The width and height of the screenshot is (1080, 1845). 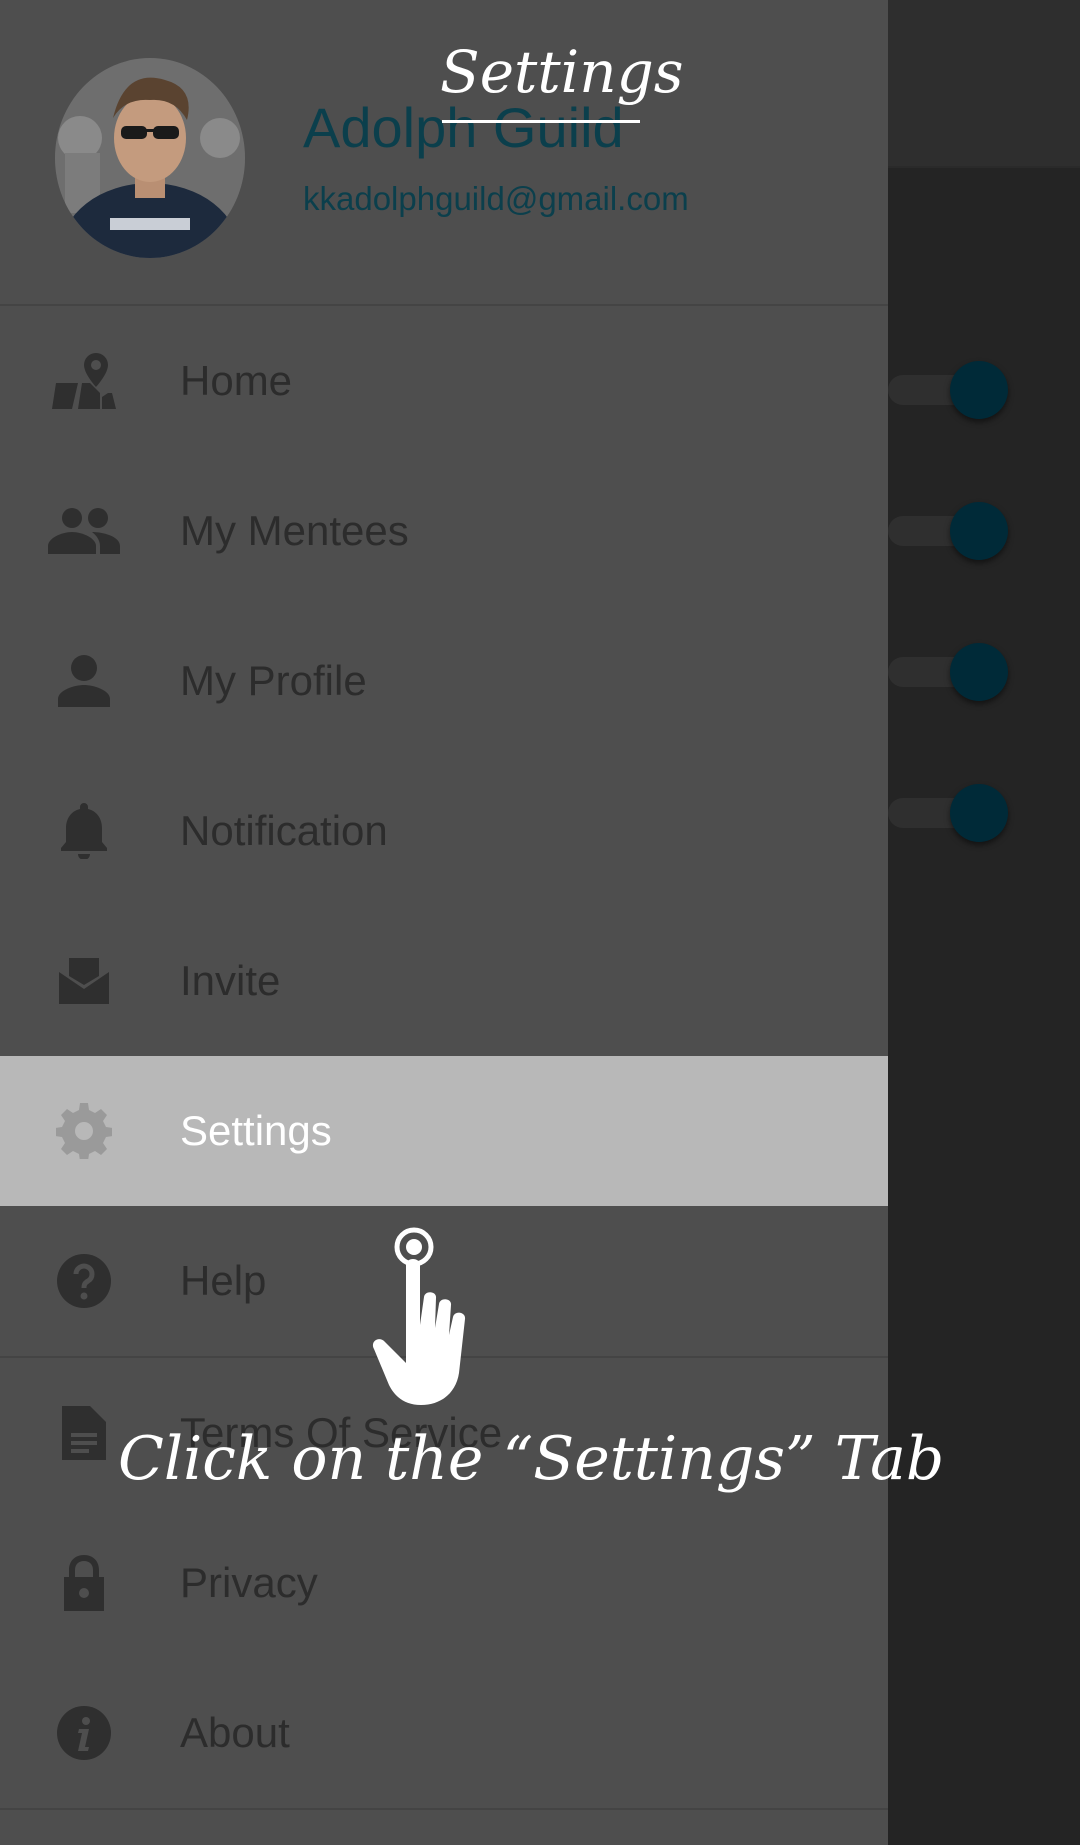 What do you see at coordinates (223, 1280) in the screenshot?
I see `menu-item-label: Help` at bounding box center [223, 1280].